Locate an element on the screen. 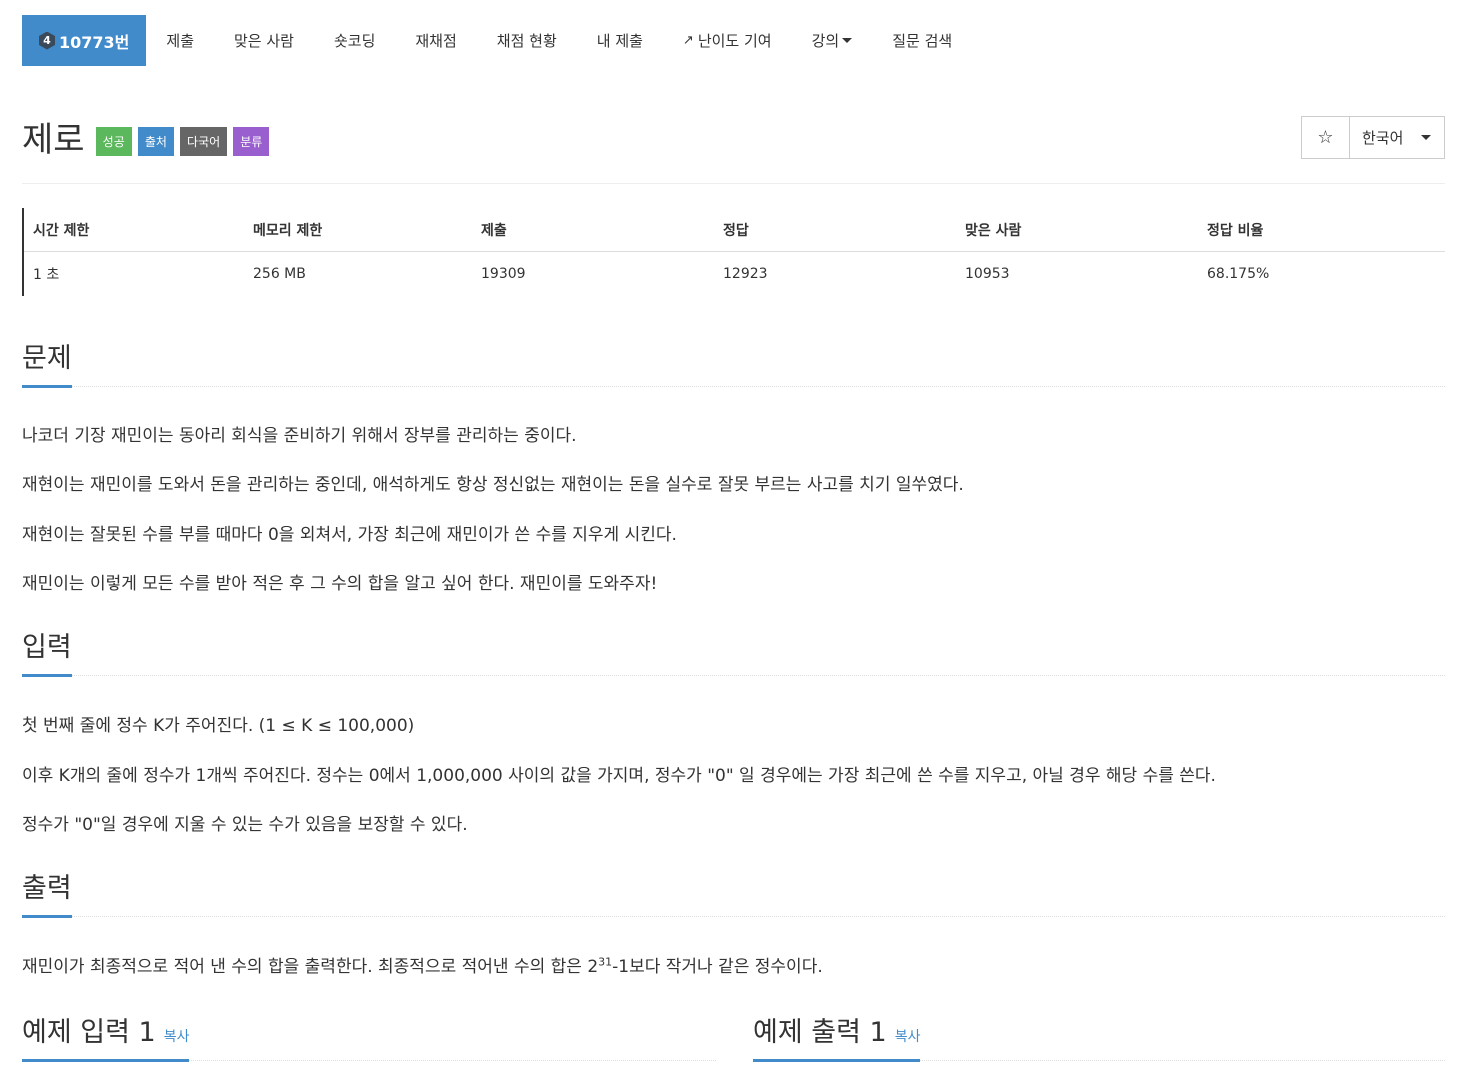 Image resolution: width=1467 pixels, height=1085 pixels. nav-rejudge-label: 재채점 is located at coordinates (436, 41).